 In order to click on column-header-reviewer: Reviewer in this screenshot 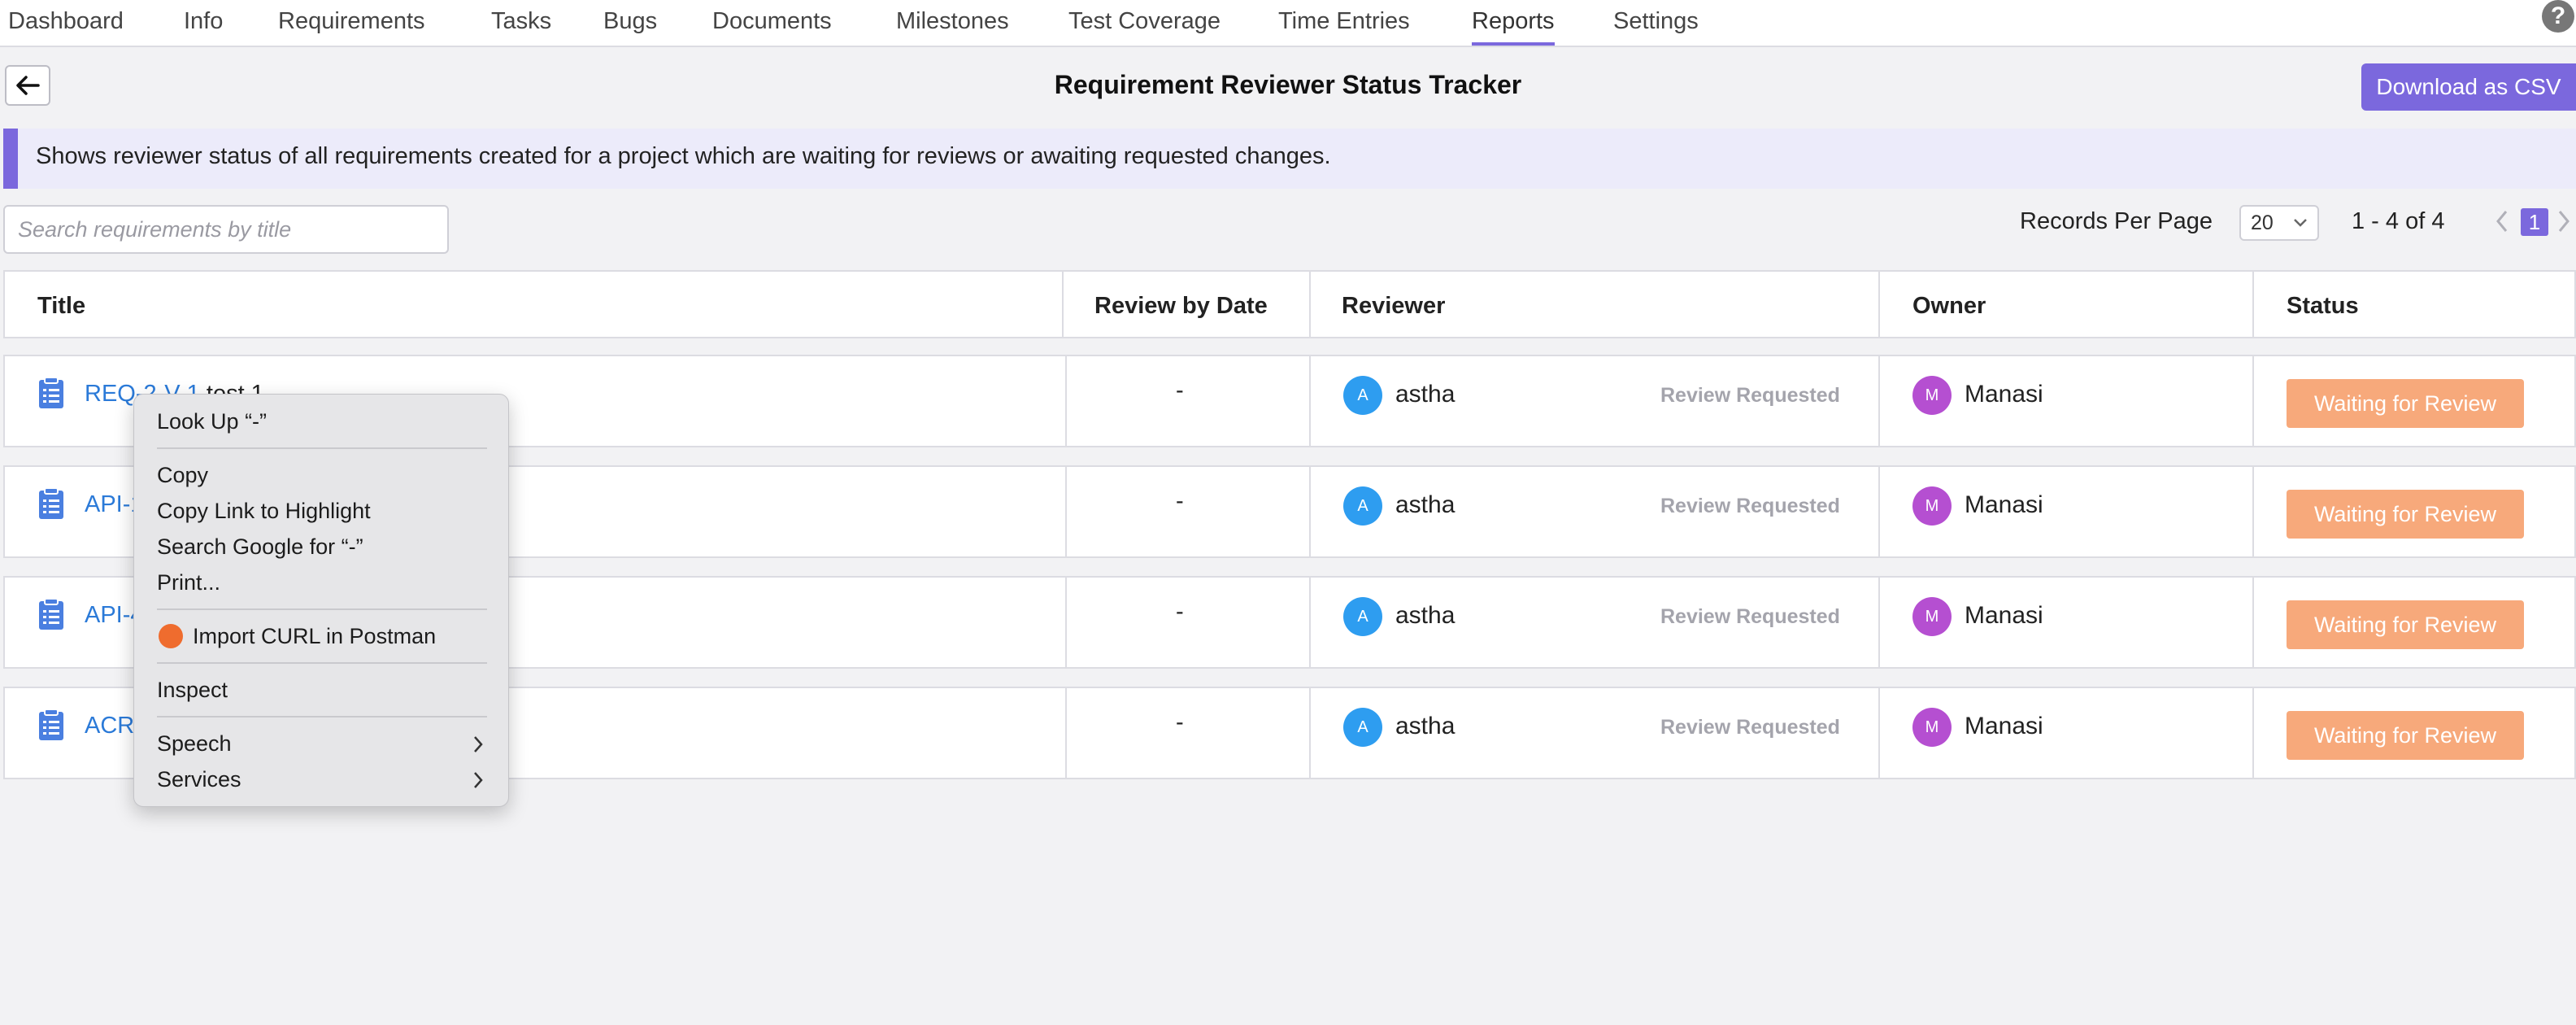, I will do `click(1393, 306)`.